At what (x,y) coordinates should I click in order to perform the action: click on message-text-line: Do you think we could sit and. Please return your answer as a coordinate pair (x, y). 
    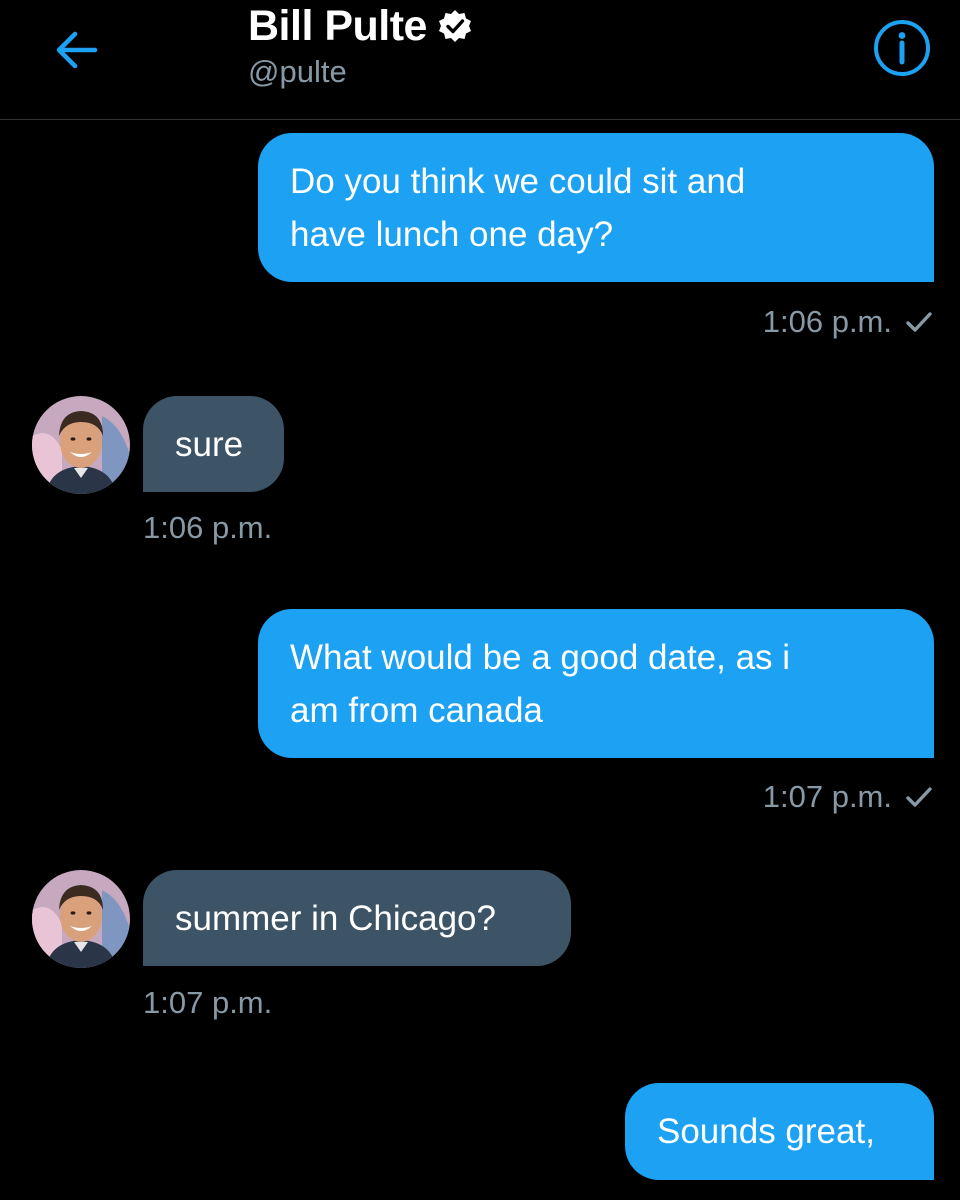
    Looking at the image, I should click on (518, 181).